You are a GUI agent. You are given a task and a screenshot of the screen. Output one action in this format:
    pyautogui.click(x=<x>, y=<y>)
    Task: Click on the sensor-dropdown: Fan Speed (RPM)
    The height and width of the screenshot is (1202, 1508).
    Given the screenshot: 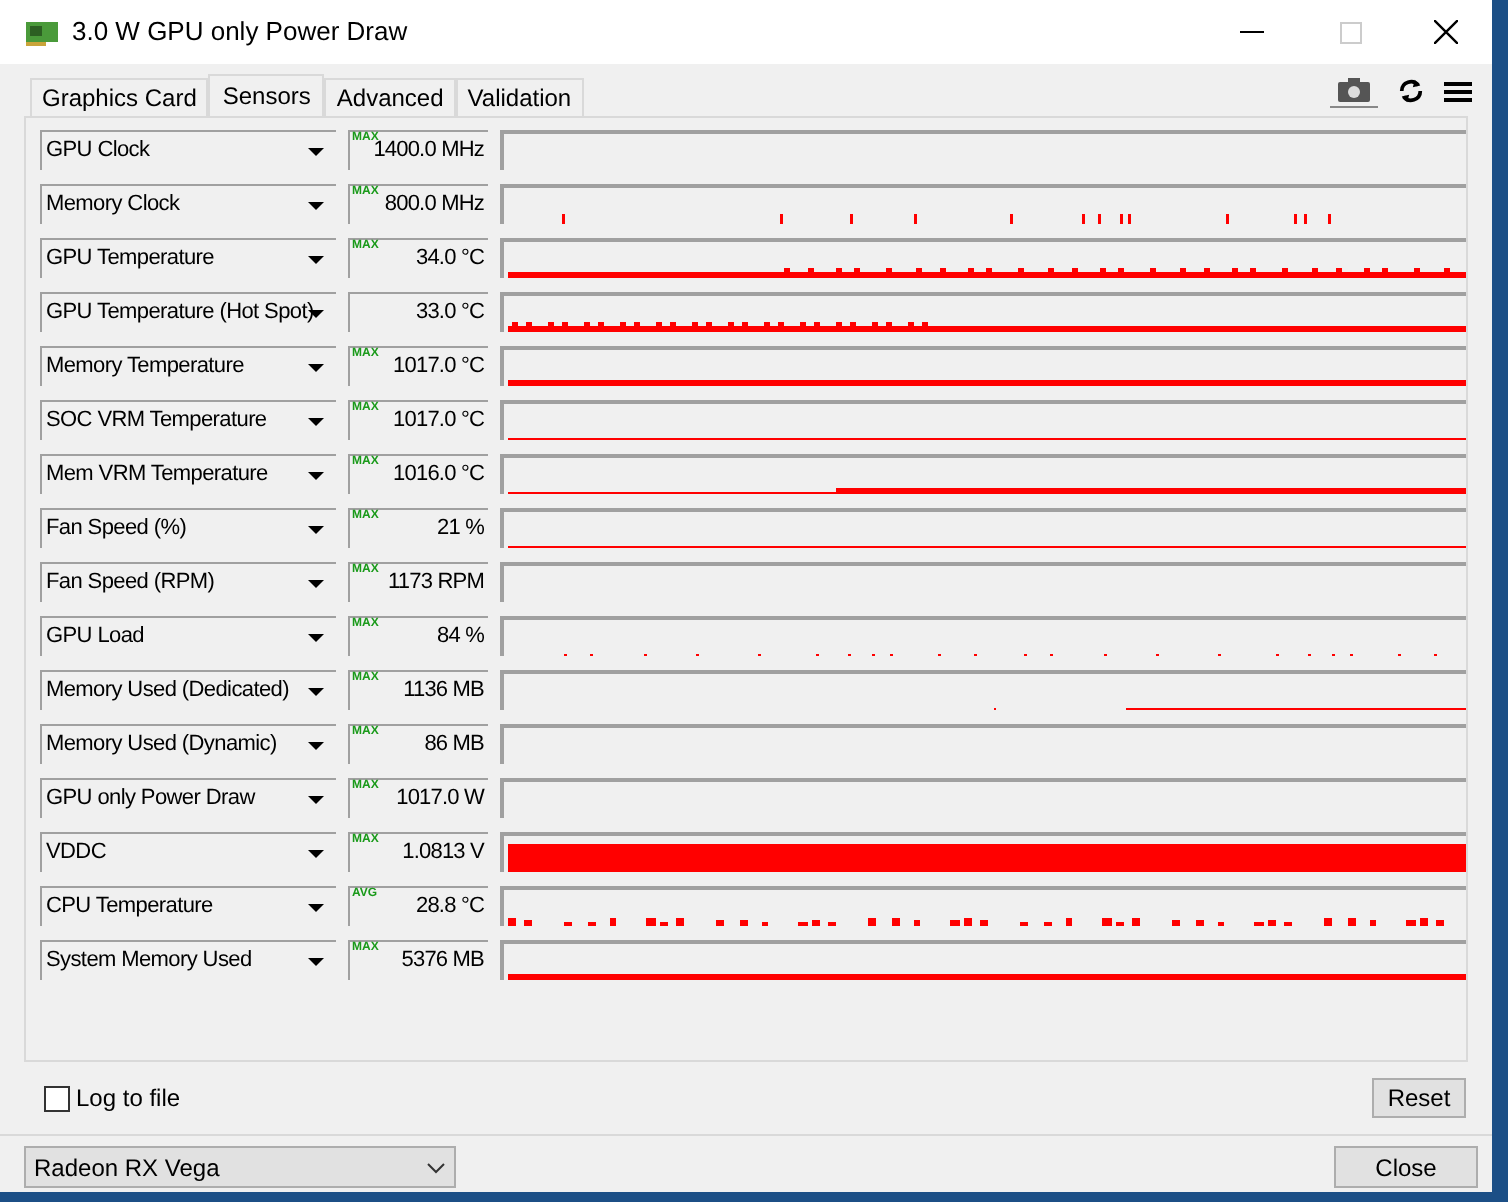 What is the action you would take?
    pyautogui.click(x=188, y=582)
    